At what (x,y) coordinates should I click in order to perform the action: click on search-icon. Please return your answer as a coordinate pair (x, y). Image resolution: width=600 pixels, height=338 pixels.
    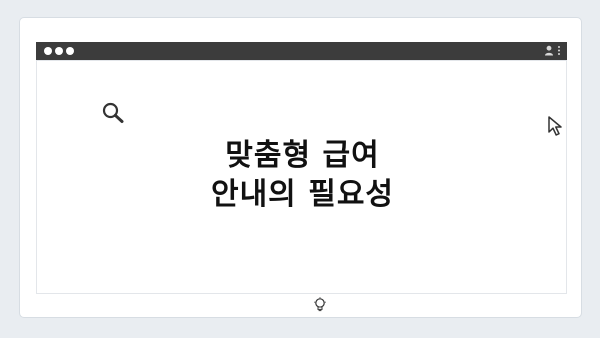
    Looking at the image, I should click on (113, 112).